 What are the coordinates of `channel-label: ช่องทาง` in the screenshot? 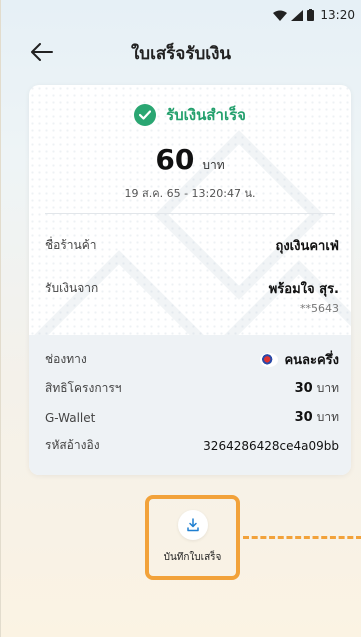 It's located at (66, 359).